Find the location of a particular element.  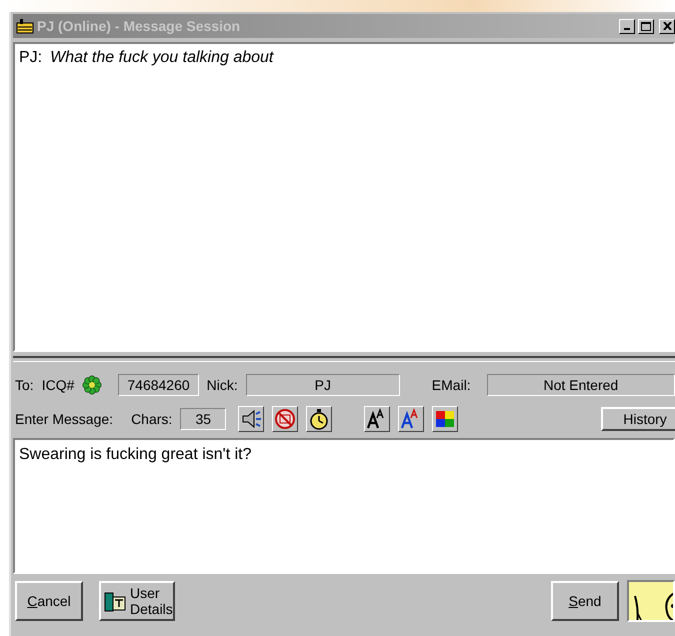

to-label: To: is located at coordinates (24, 385).